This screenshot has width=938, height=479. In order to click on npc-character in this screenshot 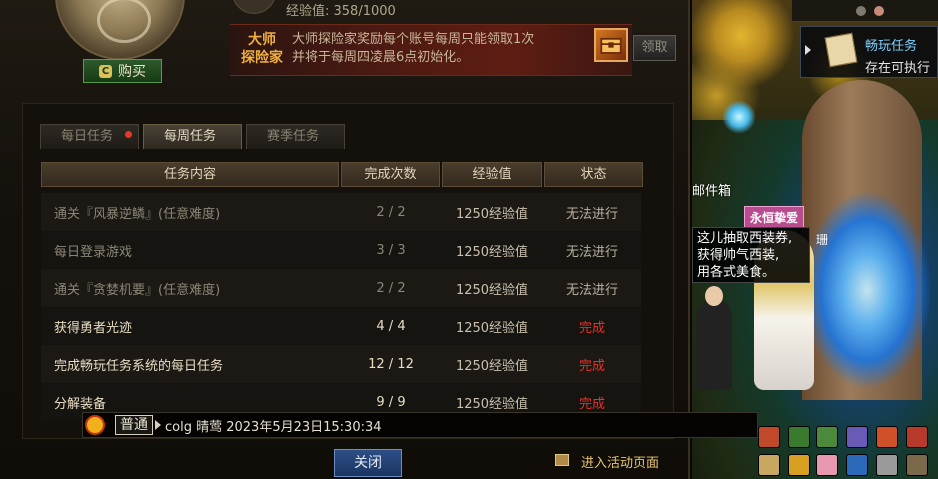, I will do `click(714, 338)`.